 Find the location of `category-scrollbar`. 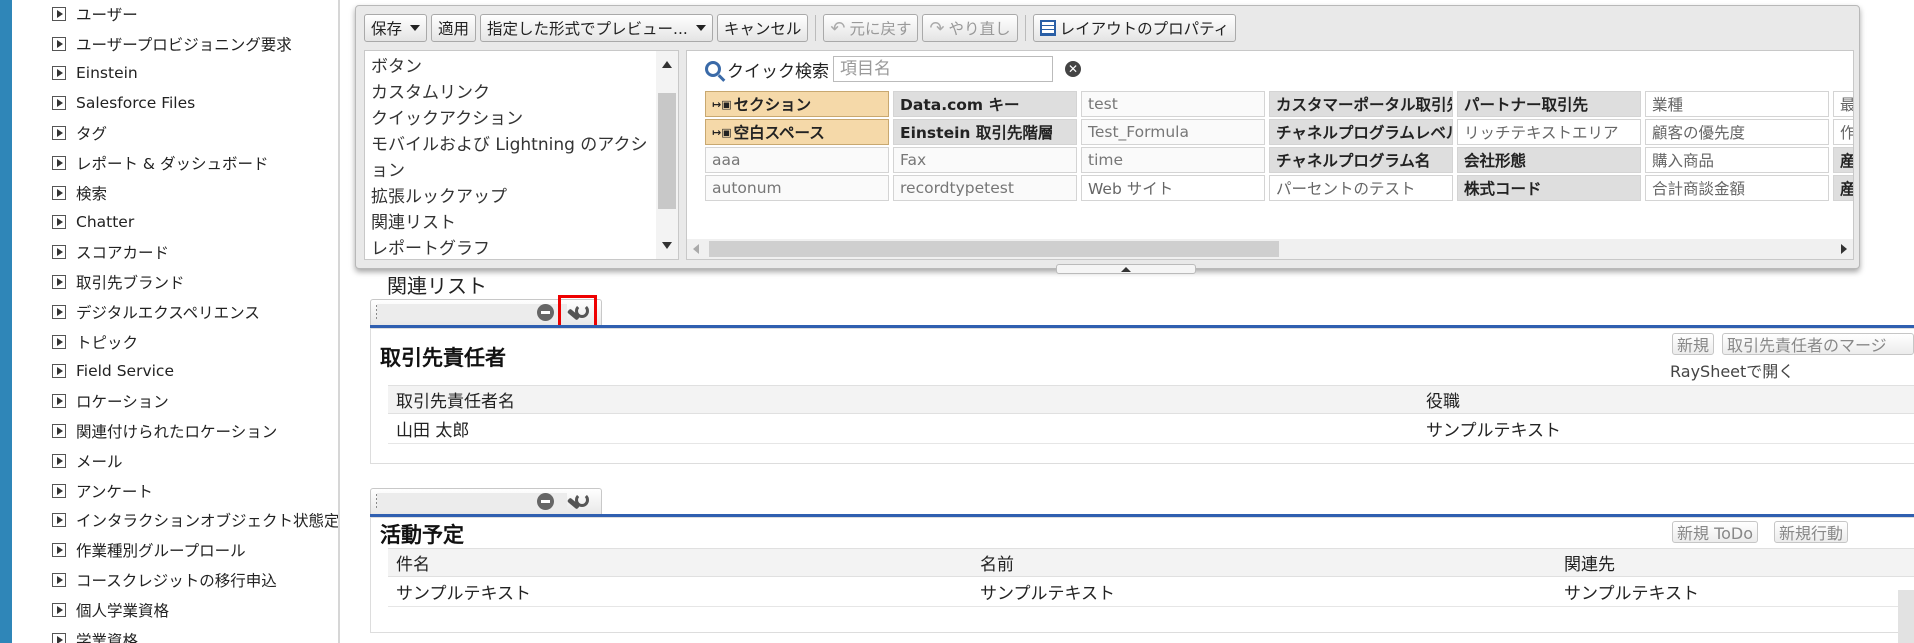

category-scrollbar is located at coordinates (667, 155).